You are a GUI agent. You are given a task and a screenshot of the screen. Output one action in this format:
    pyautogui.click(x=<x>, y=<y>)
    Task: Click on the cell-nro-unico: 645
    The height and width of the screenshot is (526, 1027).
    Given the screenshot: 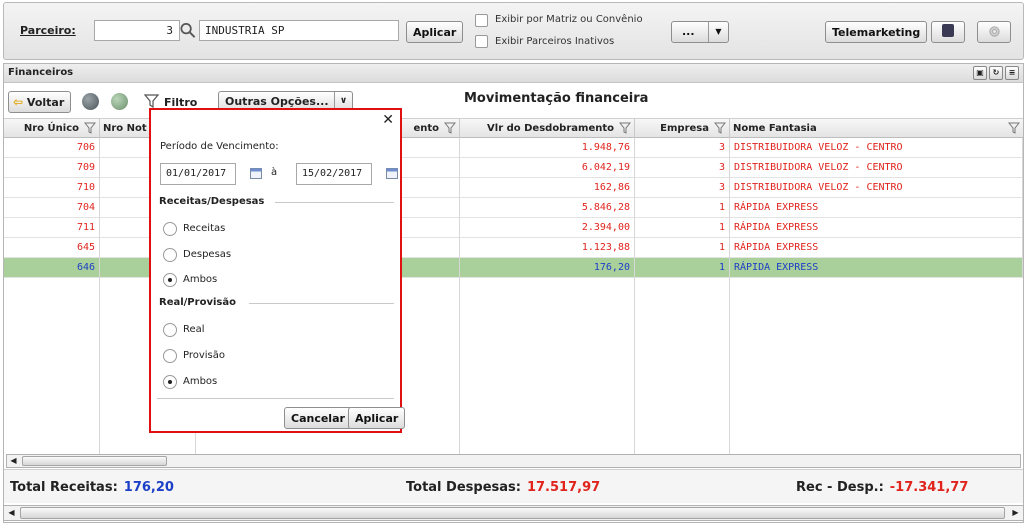 What is the action you would take?
    pyautogui.click(x=52, y=248)
    